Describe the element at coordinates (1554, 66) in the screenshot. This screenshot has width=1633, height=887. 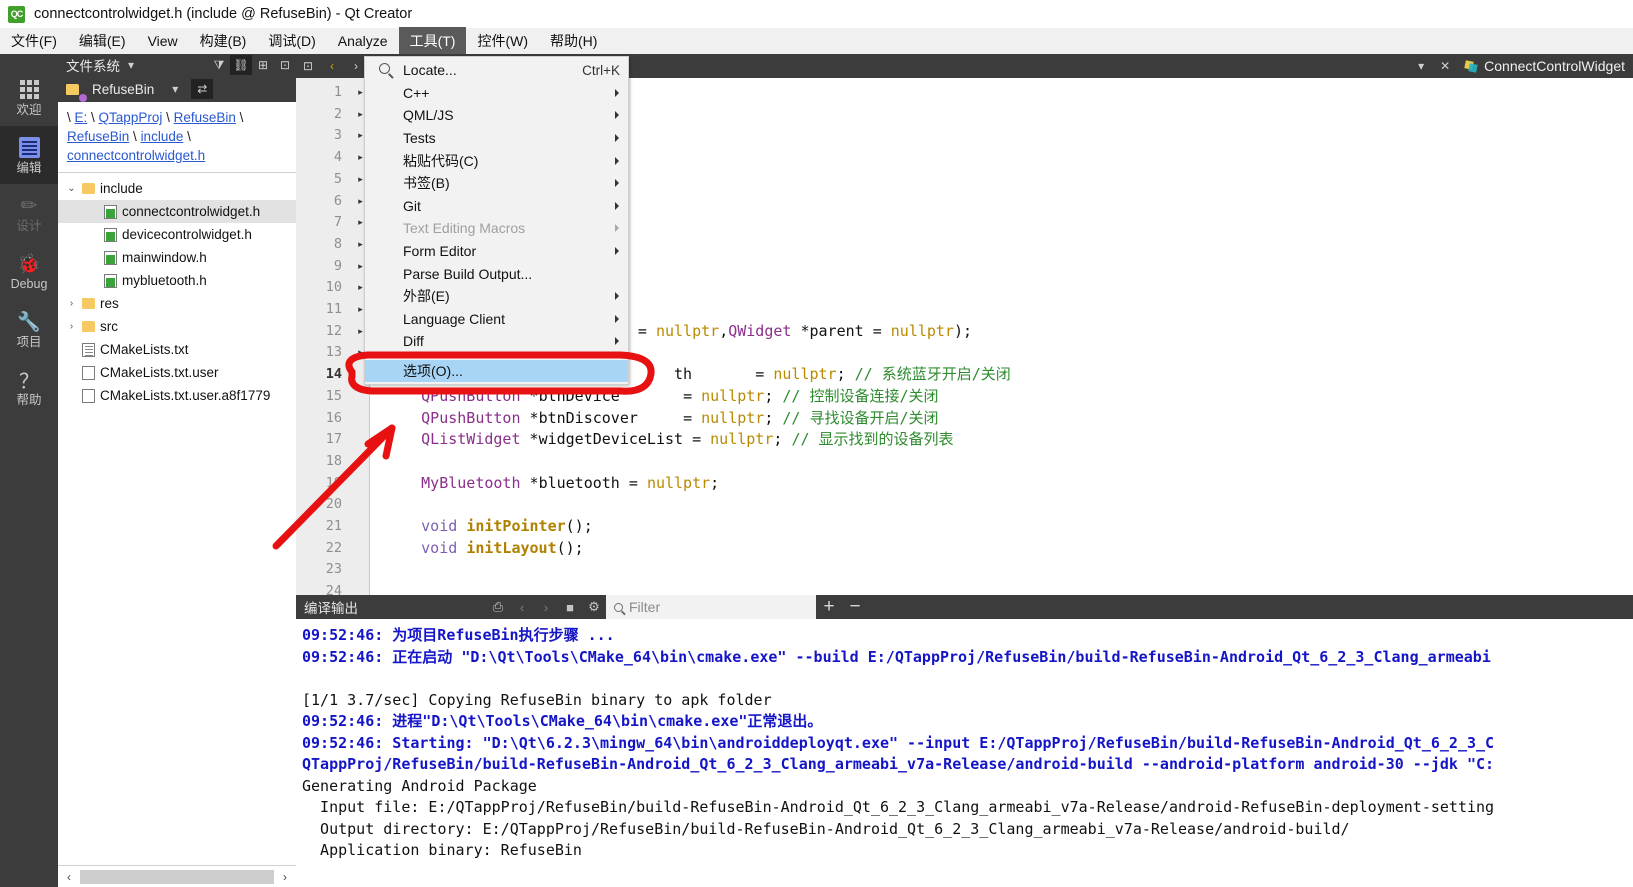
I see `tab-label: ConnectControlWidget` at that location.